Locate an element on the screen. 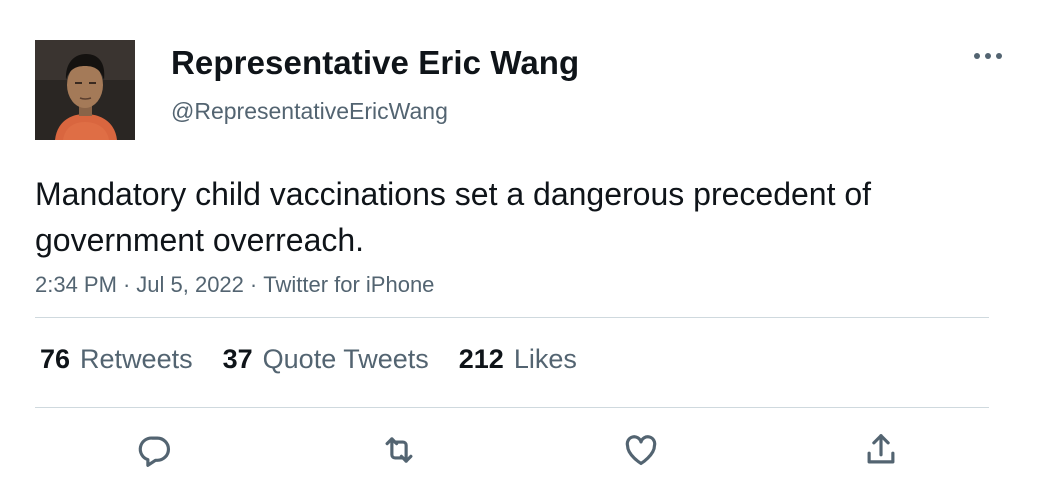 This screenshot has width=1050, height=480. heart-icon is located at coordinates (641, 450).